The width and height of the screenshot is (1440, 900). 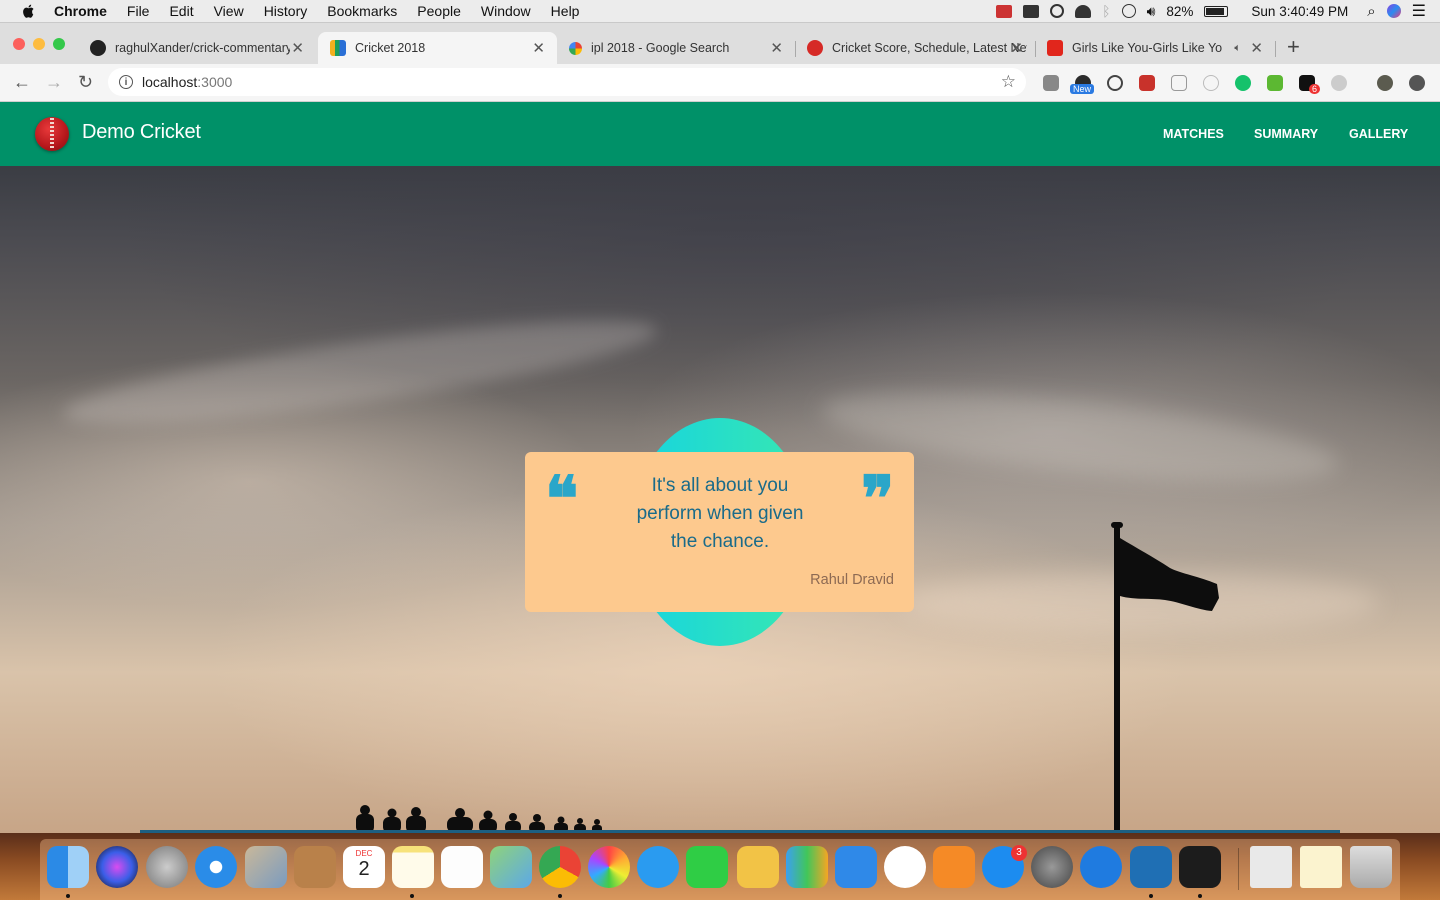 What do you see at coordinates (1151, 867) in the screenshot?
I see `vscode-icon` at bounding box center [1151, 867].